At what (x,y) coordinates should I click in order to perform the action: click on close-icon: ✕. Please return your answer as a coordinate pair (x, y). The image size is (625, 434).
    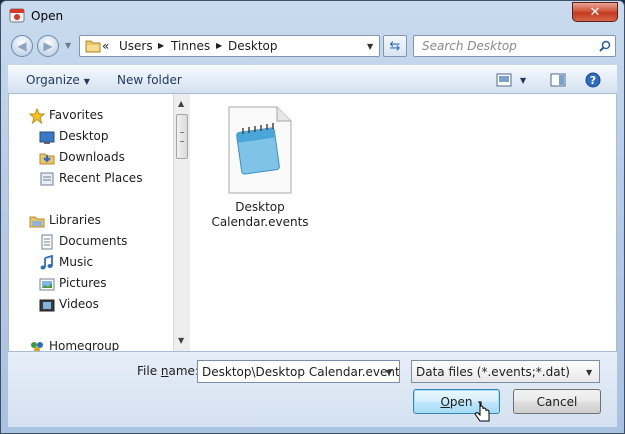
    Looking at the image, I should click on (595, 12).